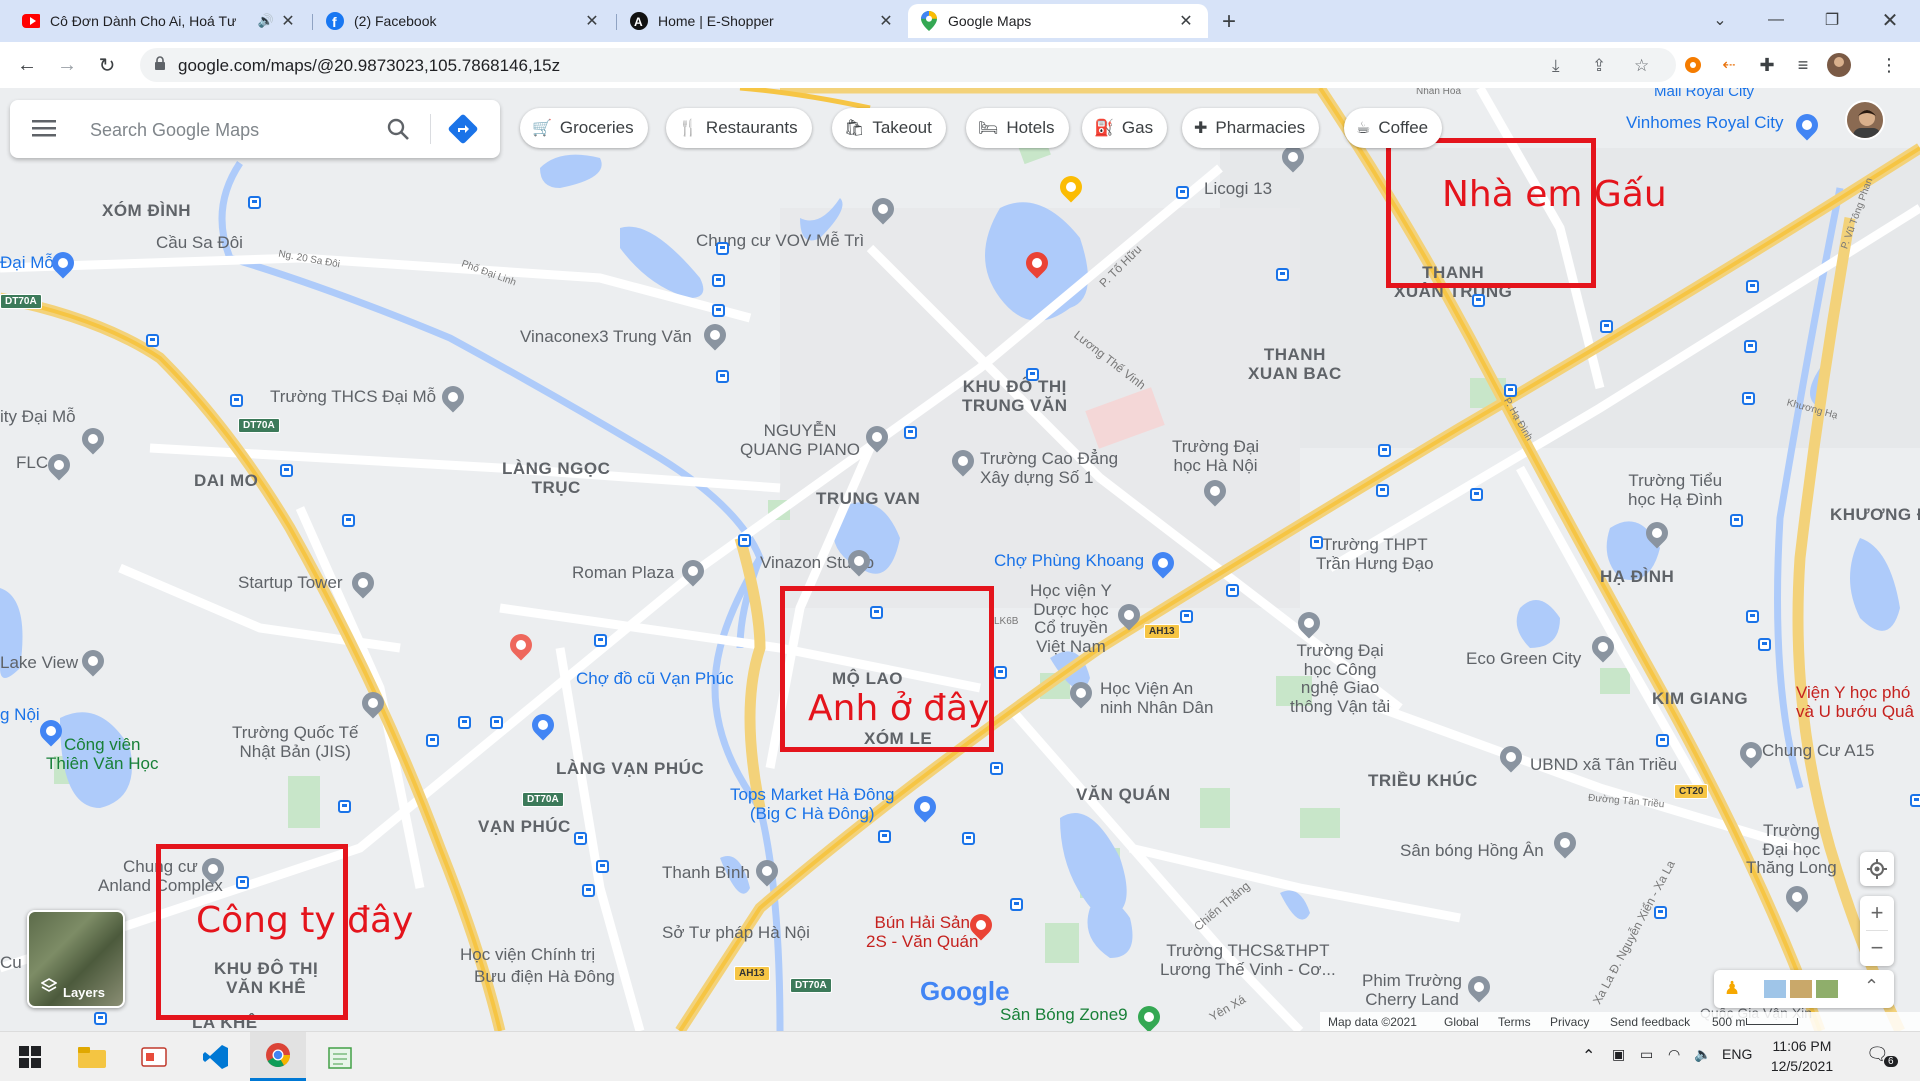 Image resolution: width=1920 pixels, height=1081 pixels. Describe the element at coordinates (464, 21) in the screenshot. I see `tab-facebook: f (2) Facebook ✕` at that location.